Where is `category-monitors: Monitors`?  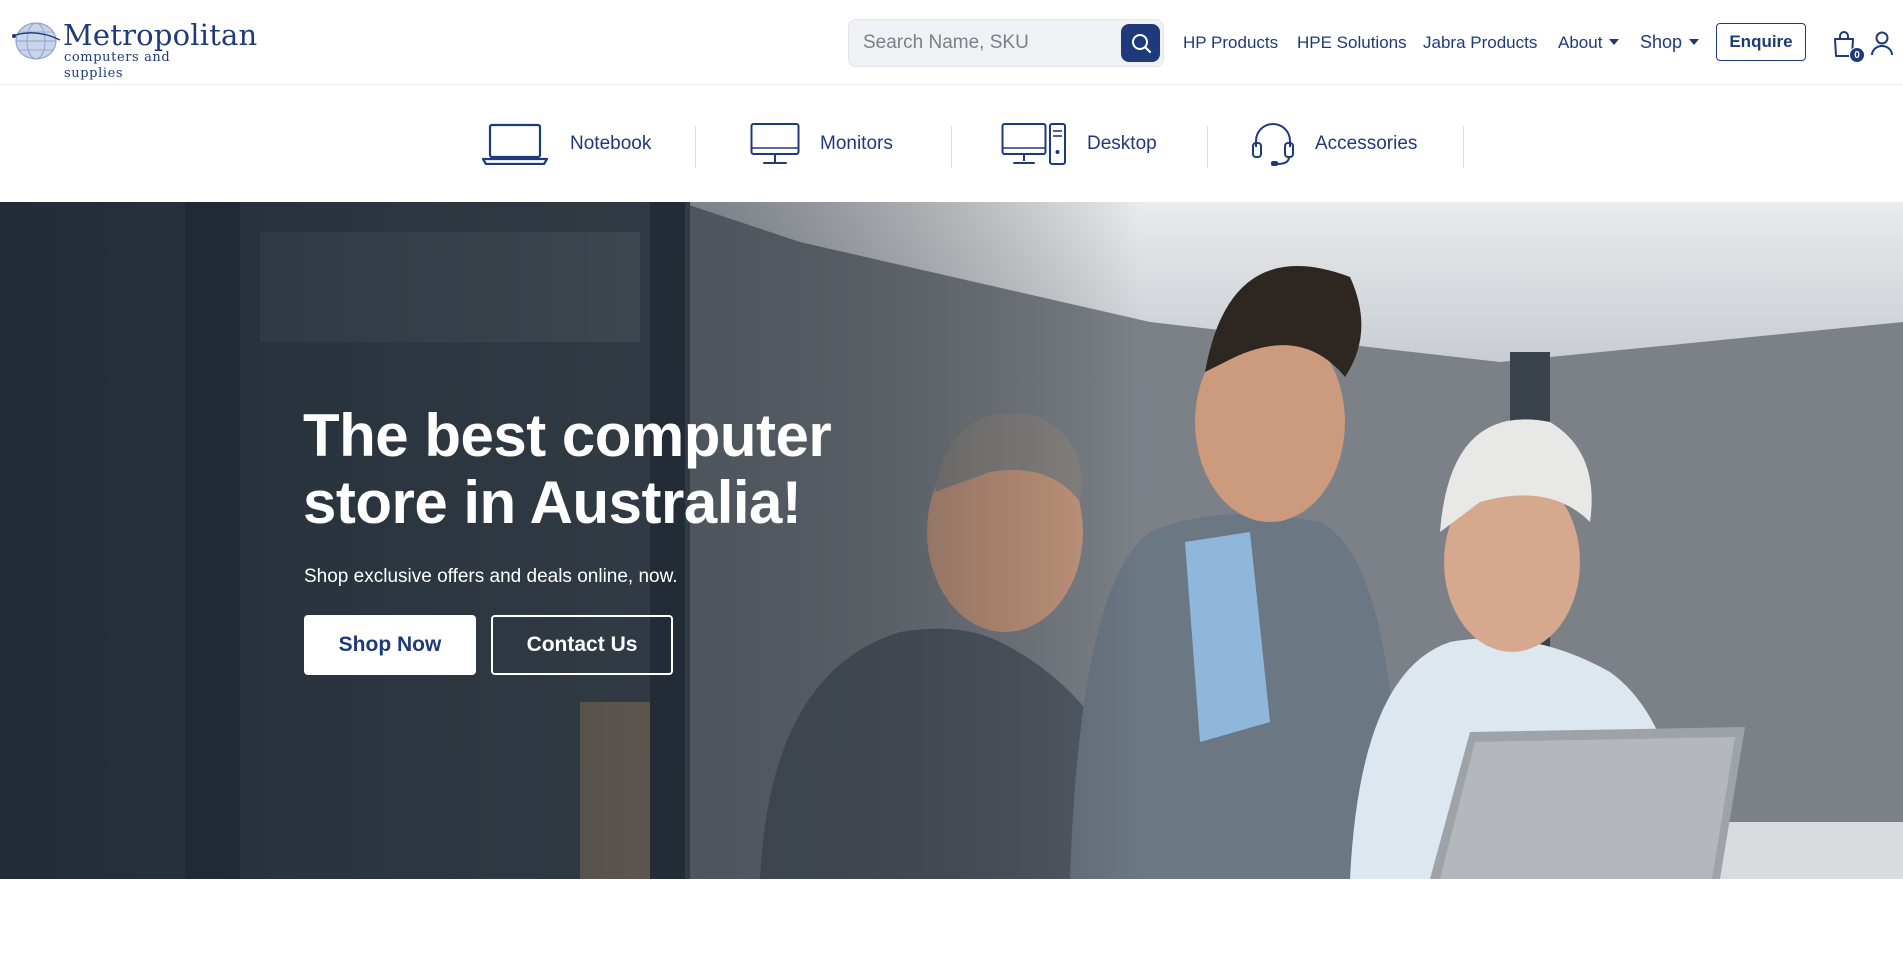
category-monitors: Monitors is located at coordinates (821, 144).